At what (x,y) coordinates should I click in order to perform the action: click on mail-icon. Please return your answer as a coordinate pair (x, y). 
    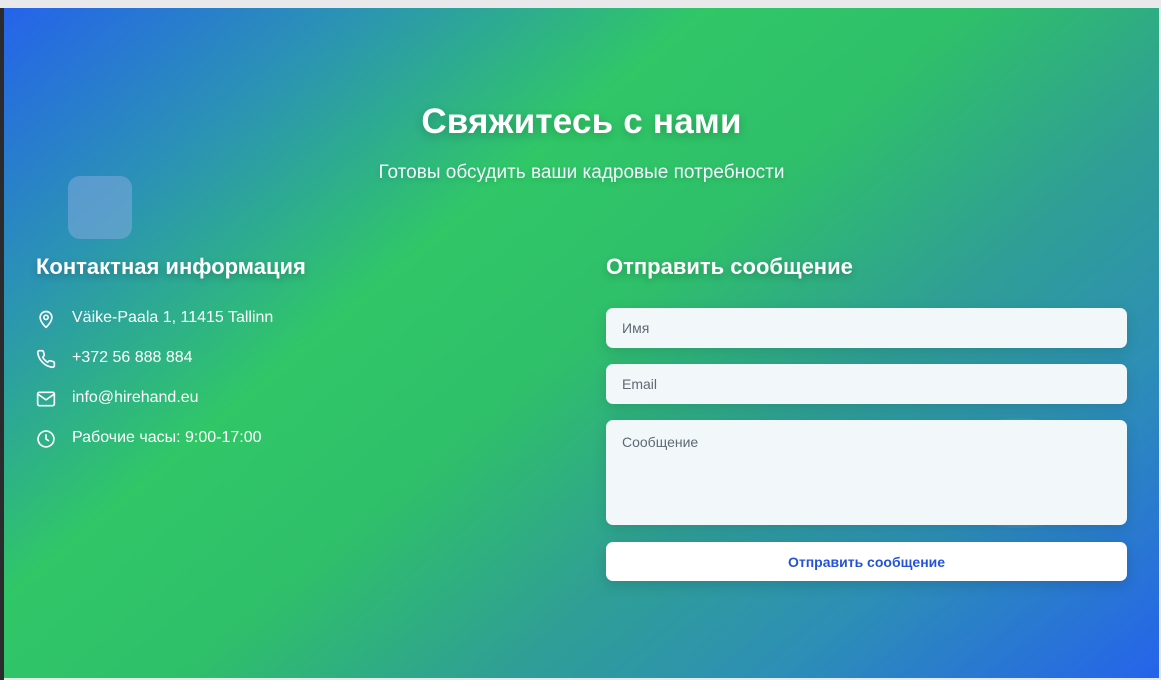
    Looking at the image, I should click on (46, 399).